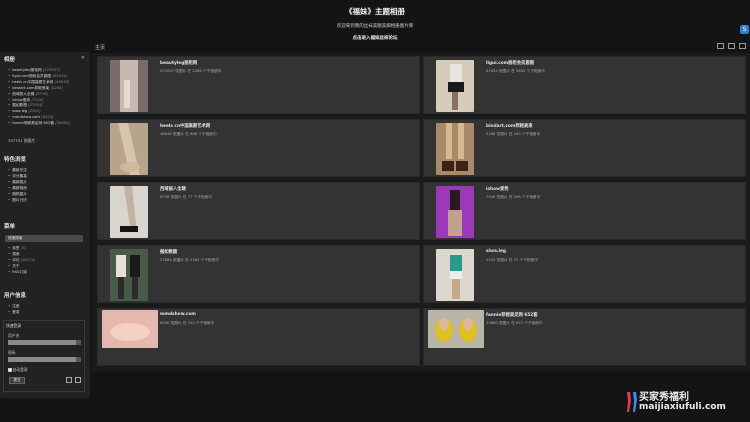 The height and width of the screenshot is (422, 750). Describe the element at coordinates (69, 380) in the screenshot. I see `forgot-password-icon` at that location.